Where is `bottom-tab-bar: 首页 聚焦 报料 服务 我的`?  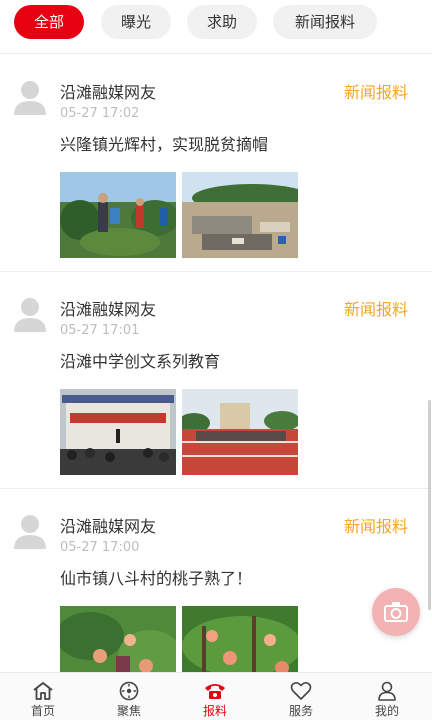
bottom-tab-bar: 首页 聚焦 报料 服务 我的 is located at coordinates (216, 696).